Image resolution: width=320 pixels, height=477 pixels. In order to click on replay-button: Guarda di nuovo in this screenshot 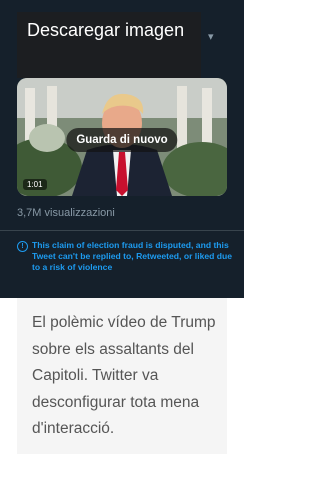, I will do `click(122, 140)`.